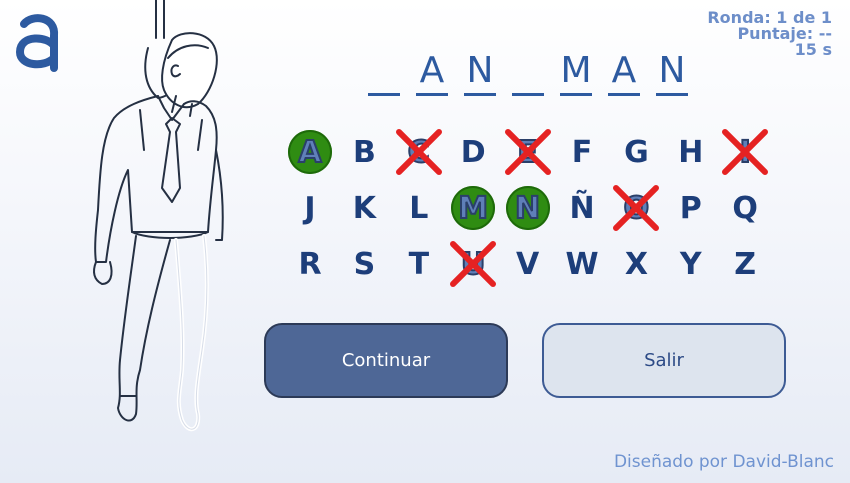 The height and width of the screenshot is (483, 850). Describe the element at coordinates (813, 49) in the screenshot. I see `timer-indicator: 15 s` at that location.